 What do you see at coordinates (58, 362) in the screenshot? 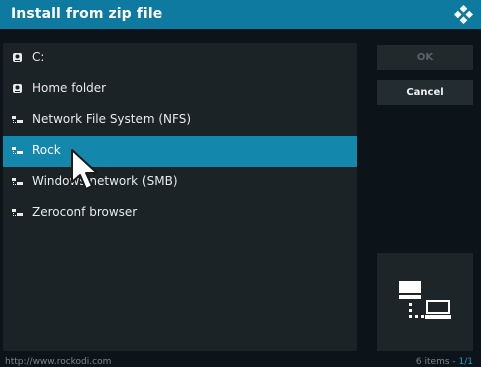
I see `footer-url: http://www.rockodi.com` at bounding box center [58, 362].